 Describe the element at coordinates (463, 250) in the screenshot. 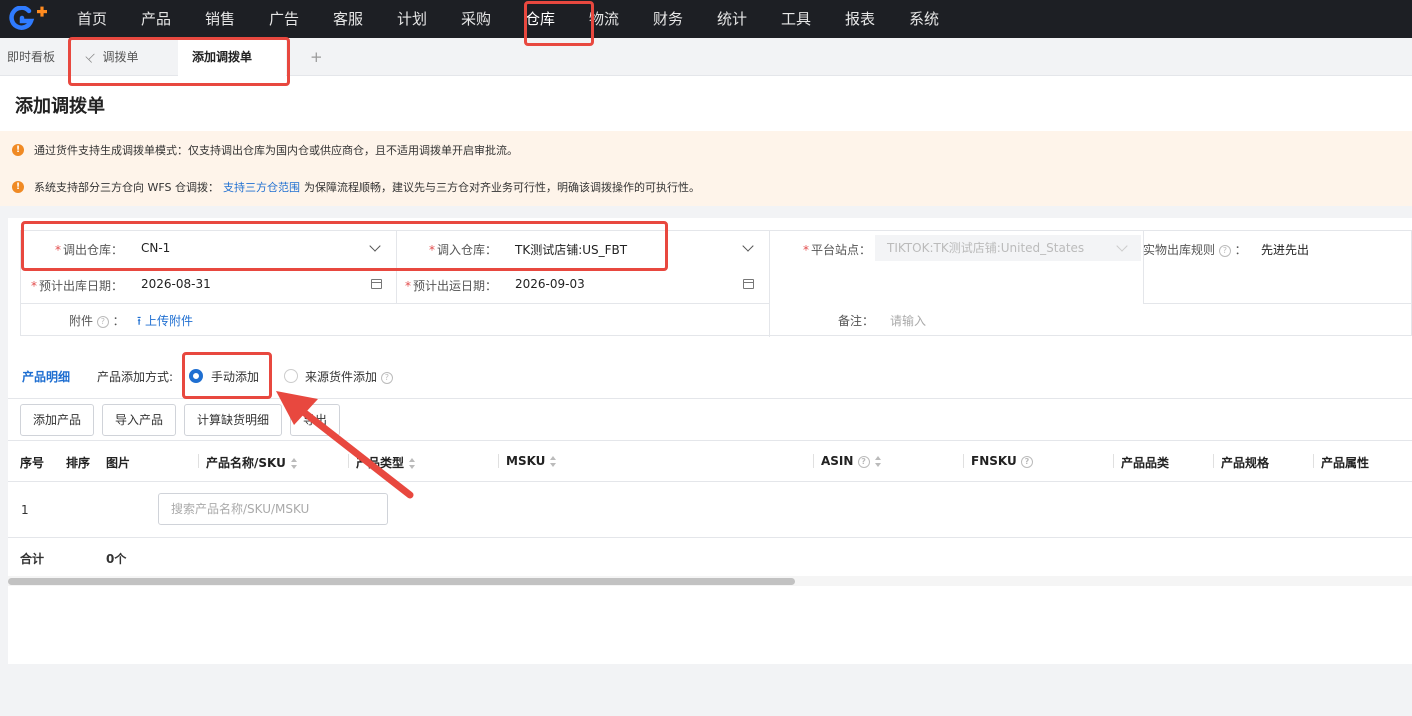

I see `in-warehouse-label: * 调入仓库：` at that location.